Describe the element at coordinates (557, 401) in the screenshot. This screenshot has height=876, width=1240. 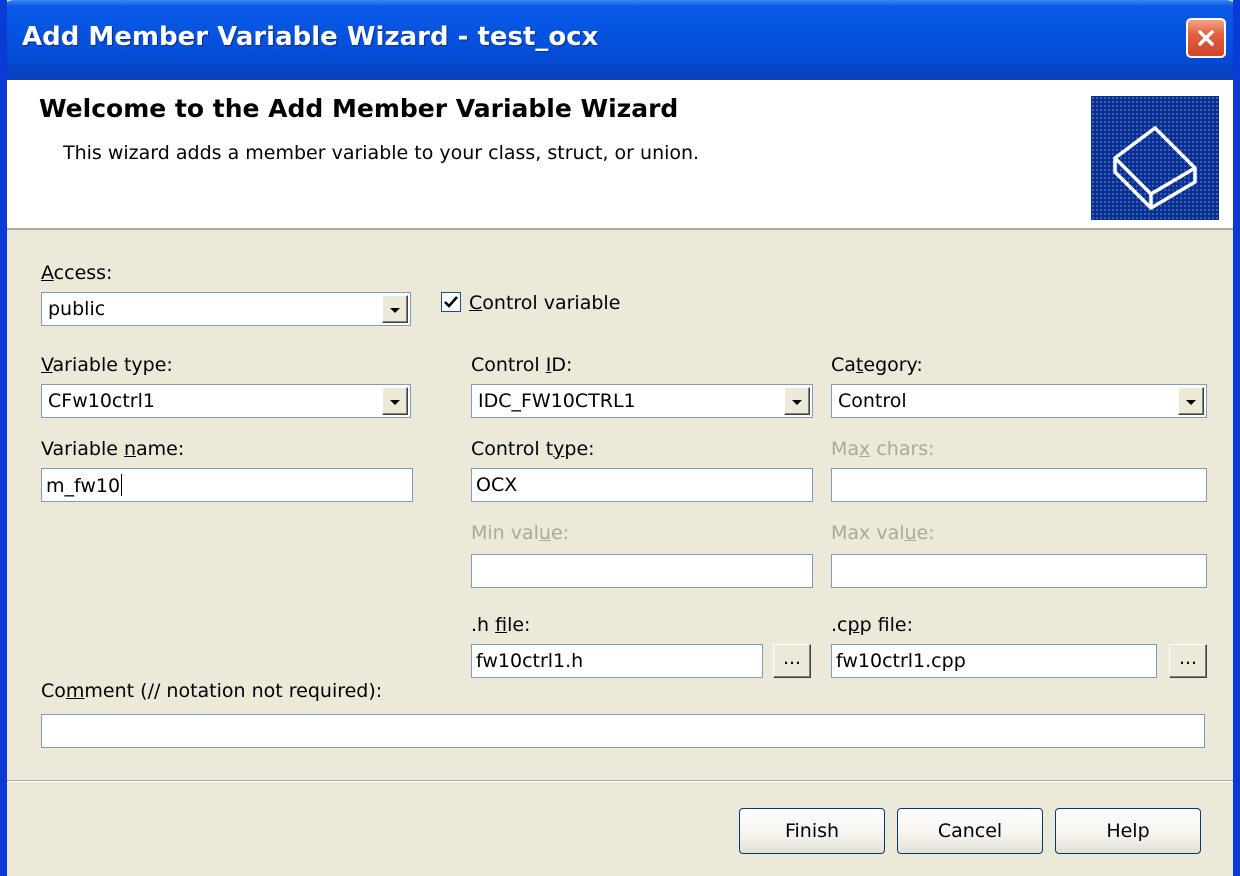
I see `control-id-value: IDC_FW10CTRL1` at that location.